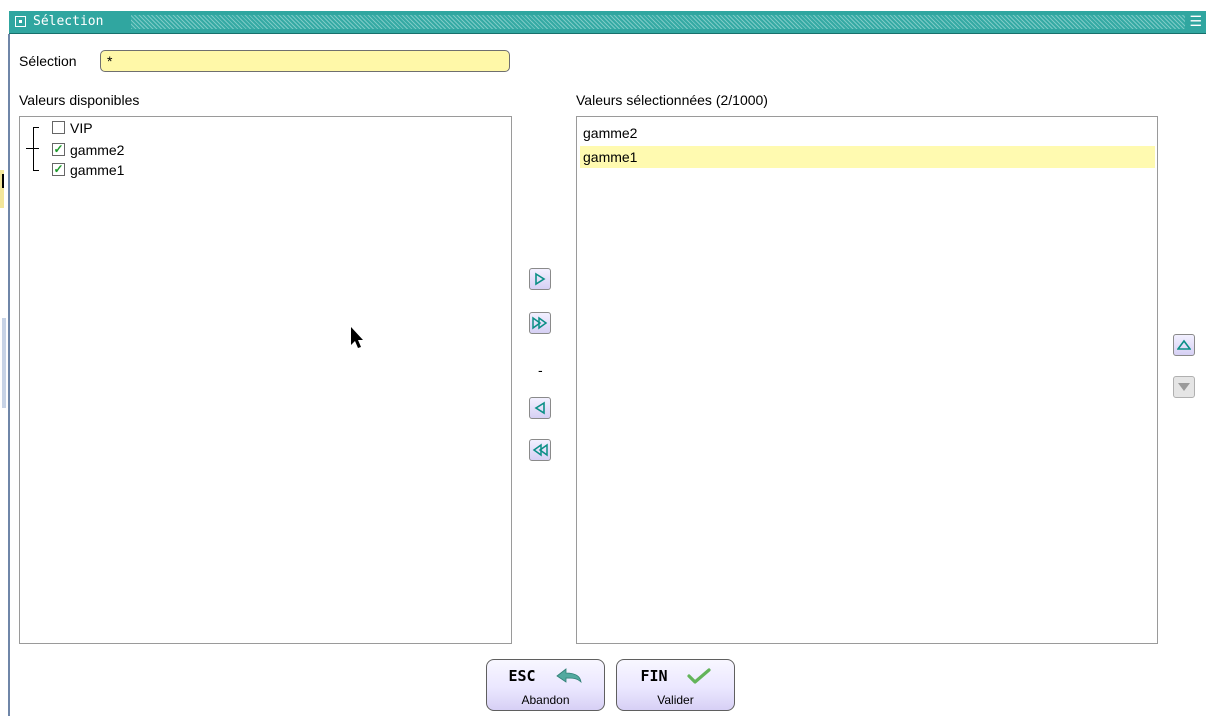 The width and height of the screenshot is (1206, 716). Describe the element at coordinates (867, 133) in the screenshot. I see `list-item: gamme2` at that location.